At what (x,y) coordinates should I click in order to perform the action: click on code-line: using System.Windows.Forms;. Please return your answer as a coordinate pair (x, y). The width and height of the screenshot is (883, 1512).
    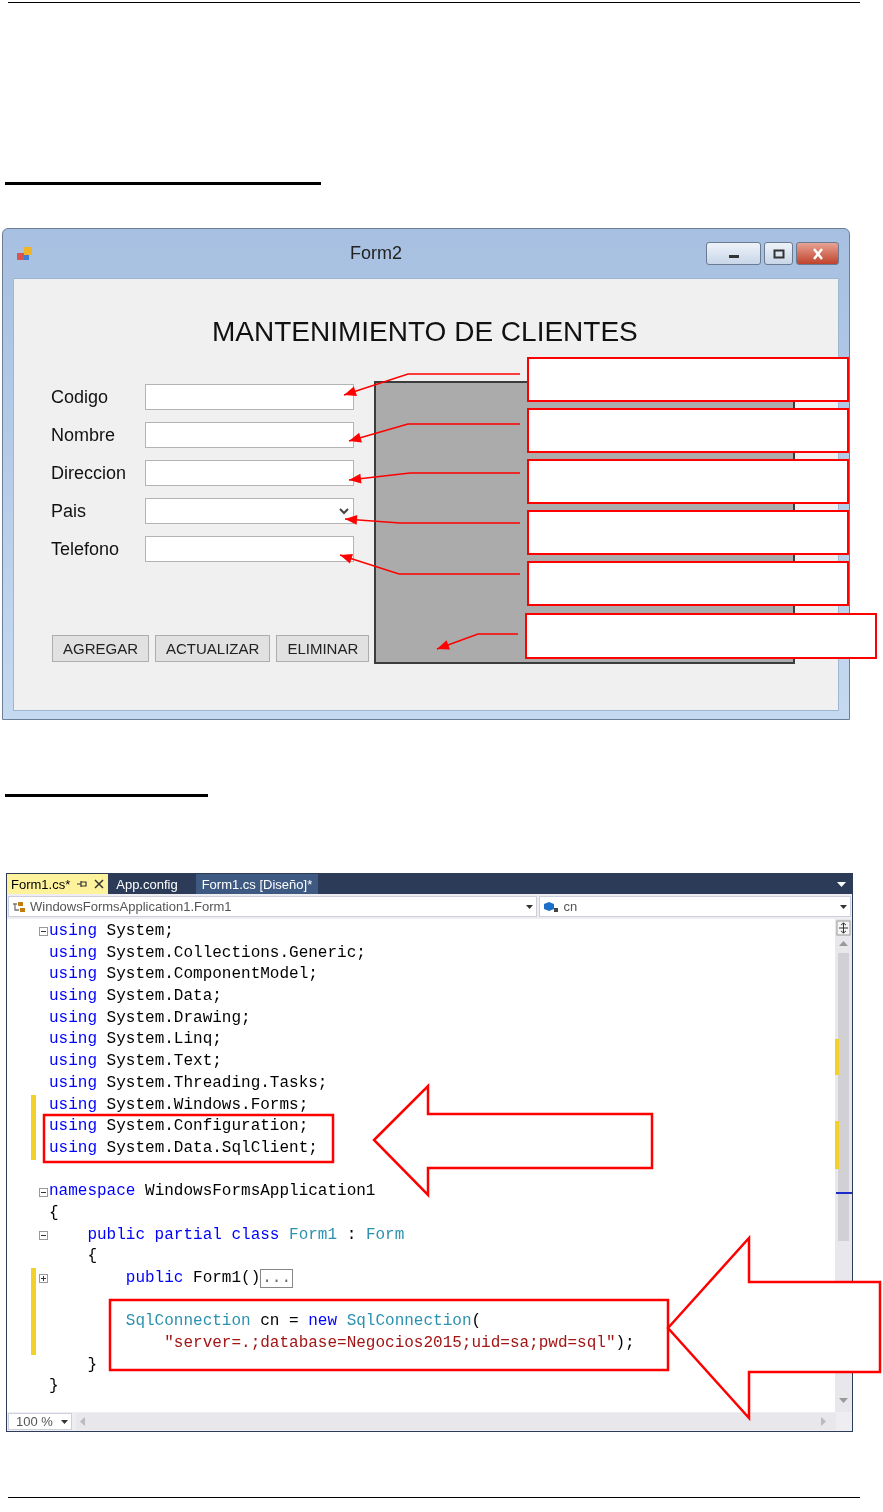
    Looking at the image, I should click on (179, 1105).